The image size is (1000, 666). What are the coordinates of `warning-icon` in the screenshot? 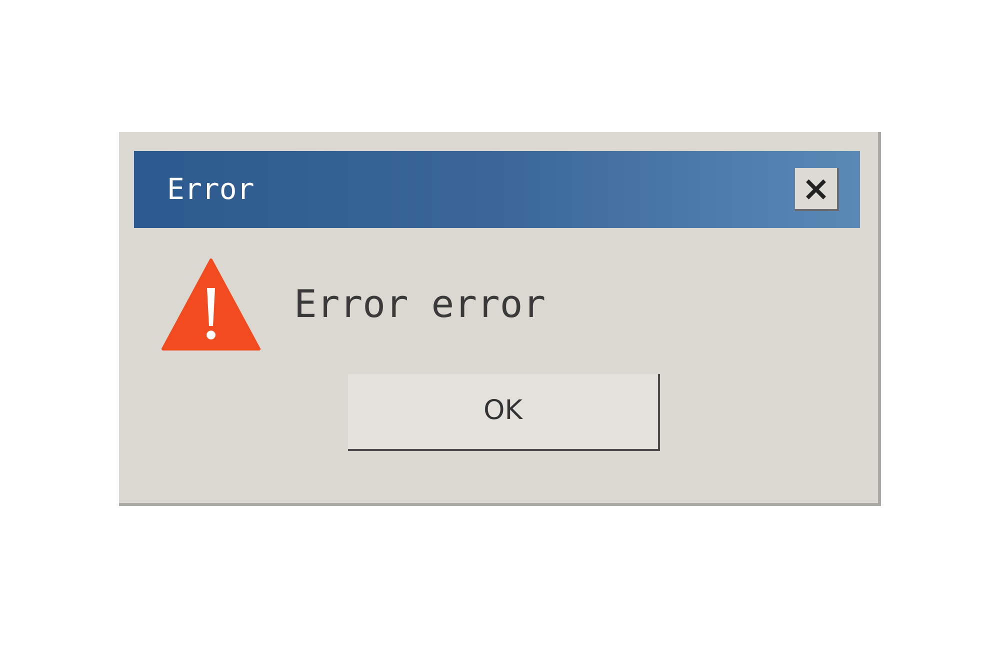 It's located at (211, 304).